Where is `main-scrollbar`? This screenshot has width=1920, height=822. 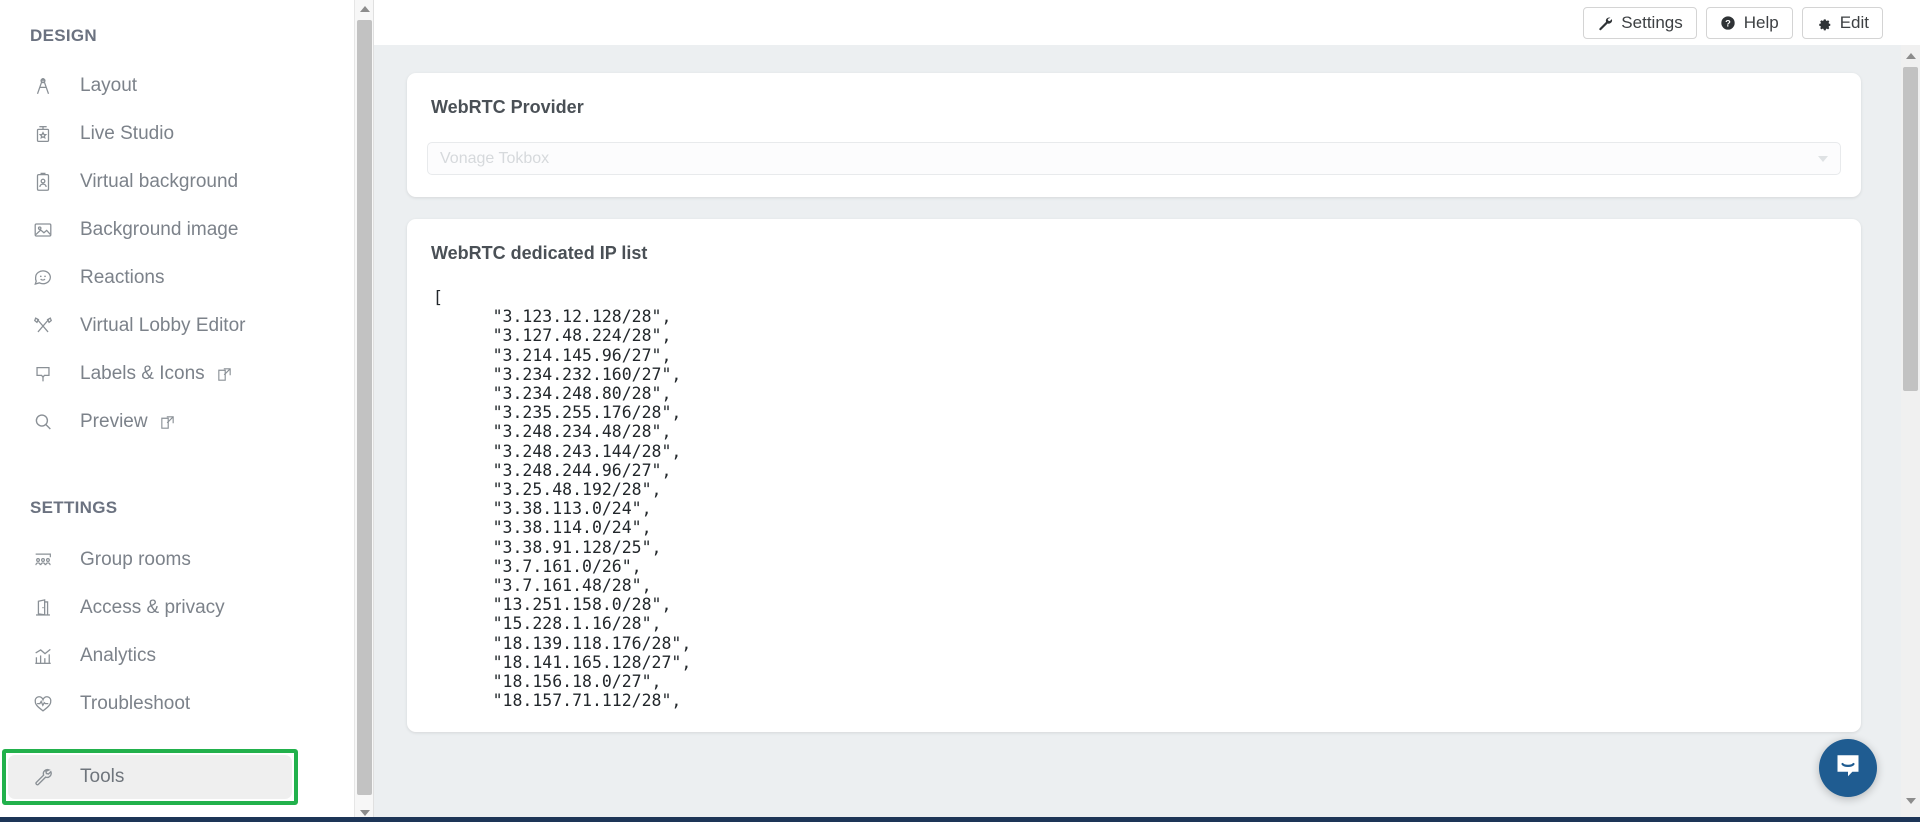
main-scrollbar is located at coordinates (1910, 433).